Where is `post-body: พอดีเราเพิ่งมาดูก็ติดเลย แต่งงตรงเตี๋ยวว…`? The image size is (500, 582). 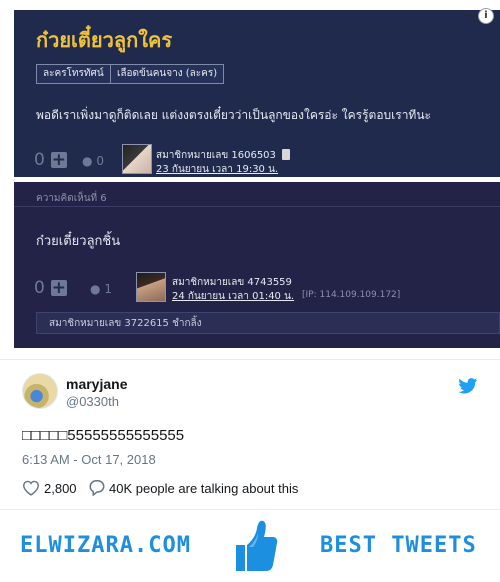
post-body: พอดีเราเพิ่งมาดูก็ติดเลย แต่งงตรงเตี๋ยวว… is located at coordinates (233, 115).